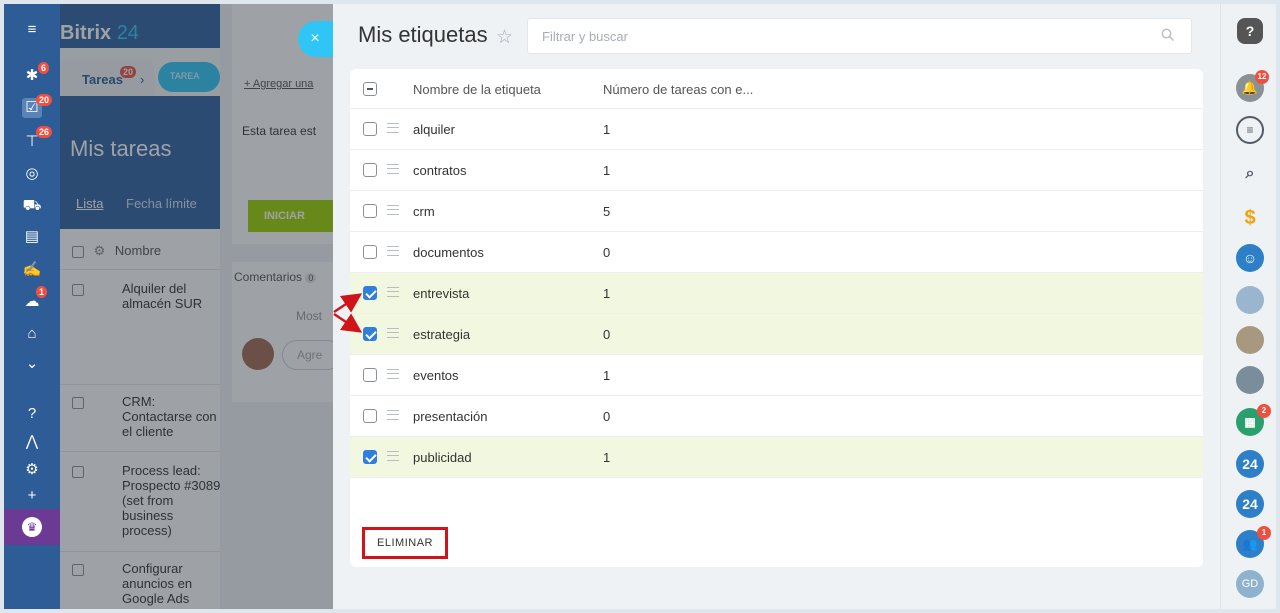  I want to click on table-row: documentos 0, so click(776, 252).